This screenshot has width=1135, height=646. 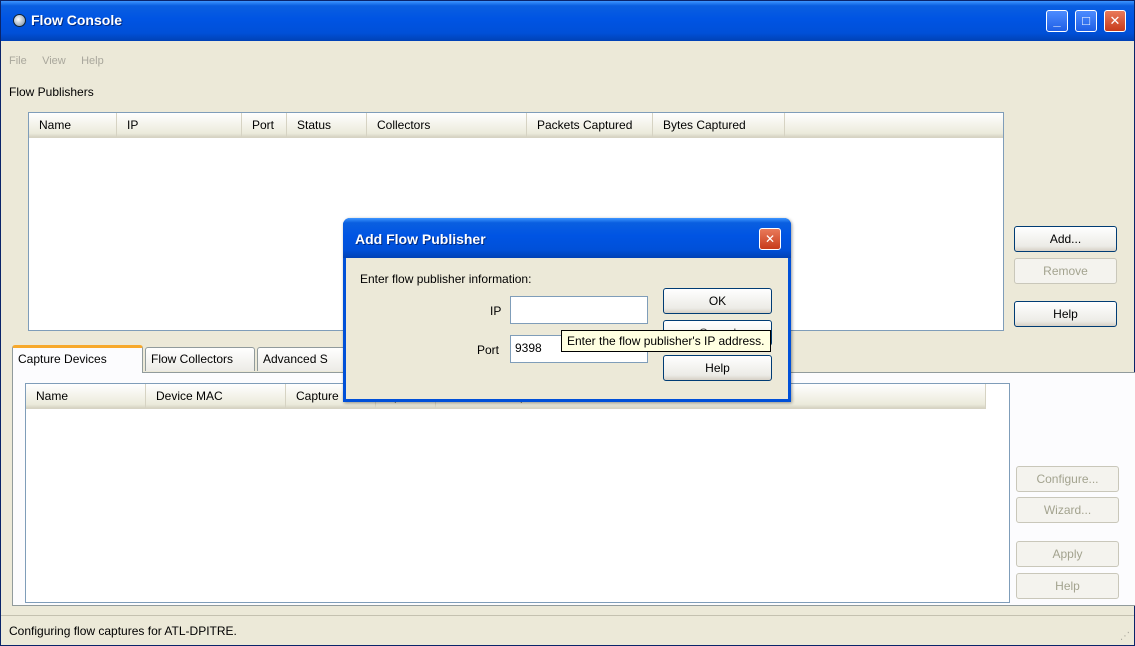 I want to click on devices-help-button: Help, so click(x=1067, y=586).